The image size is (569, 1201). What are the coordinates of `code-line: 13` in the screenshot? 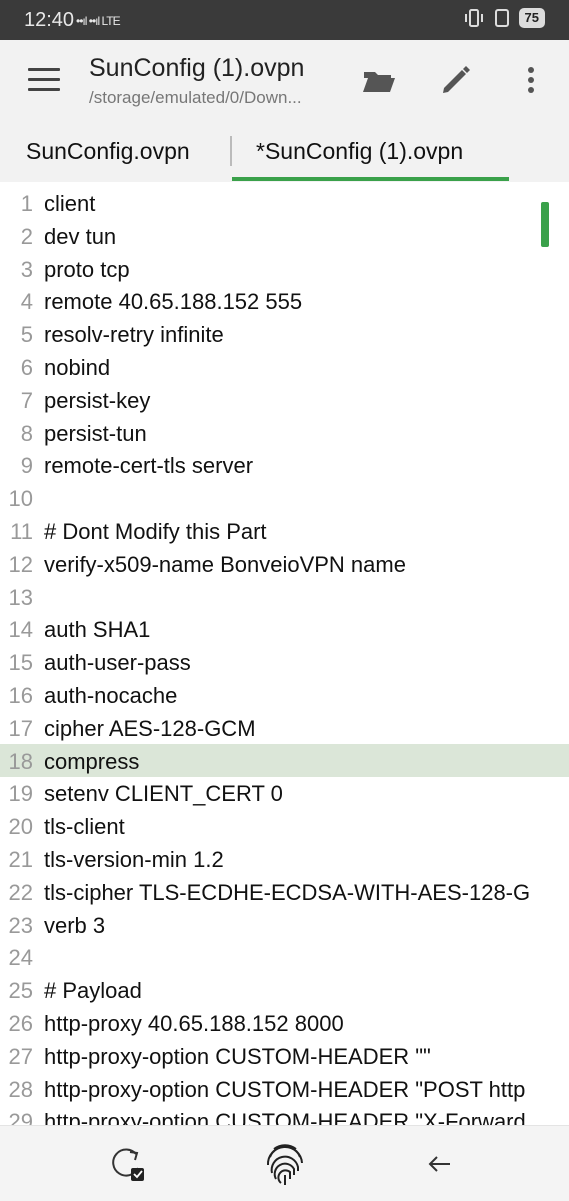 It's located at (284, 596).